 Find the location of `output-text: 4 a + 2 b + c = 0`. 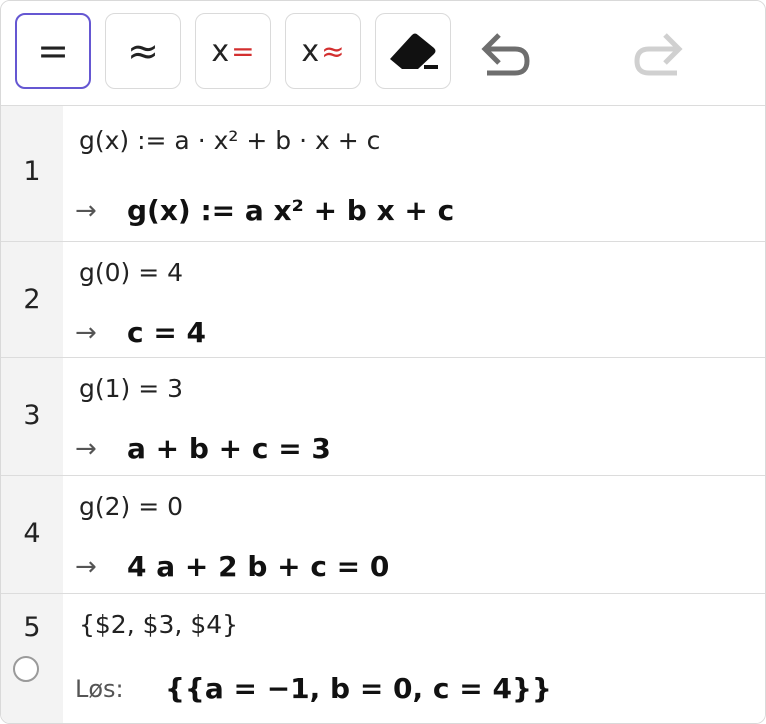

output-text: 4 a + 2 b + c = 0 is located at coordinates (258, 566).